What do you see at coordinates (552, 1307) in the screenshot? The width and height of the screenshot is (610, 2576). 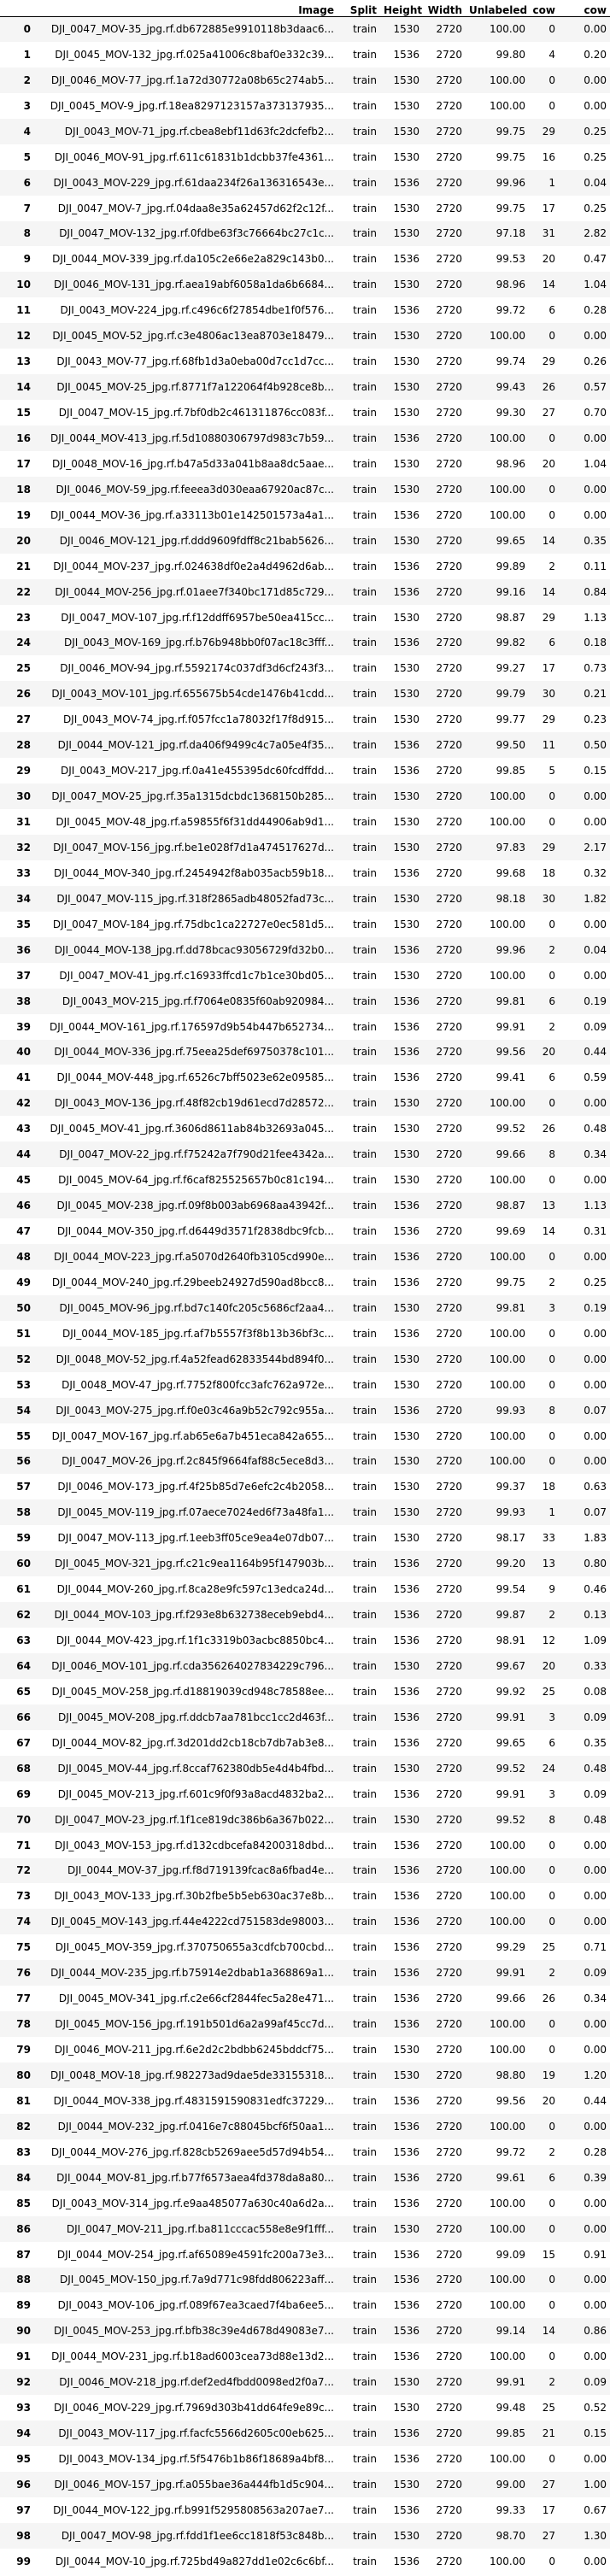 I see `cell-cow-count: 3` at bounding box center [552, 1307].